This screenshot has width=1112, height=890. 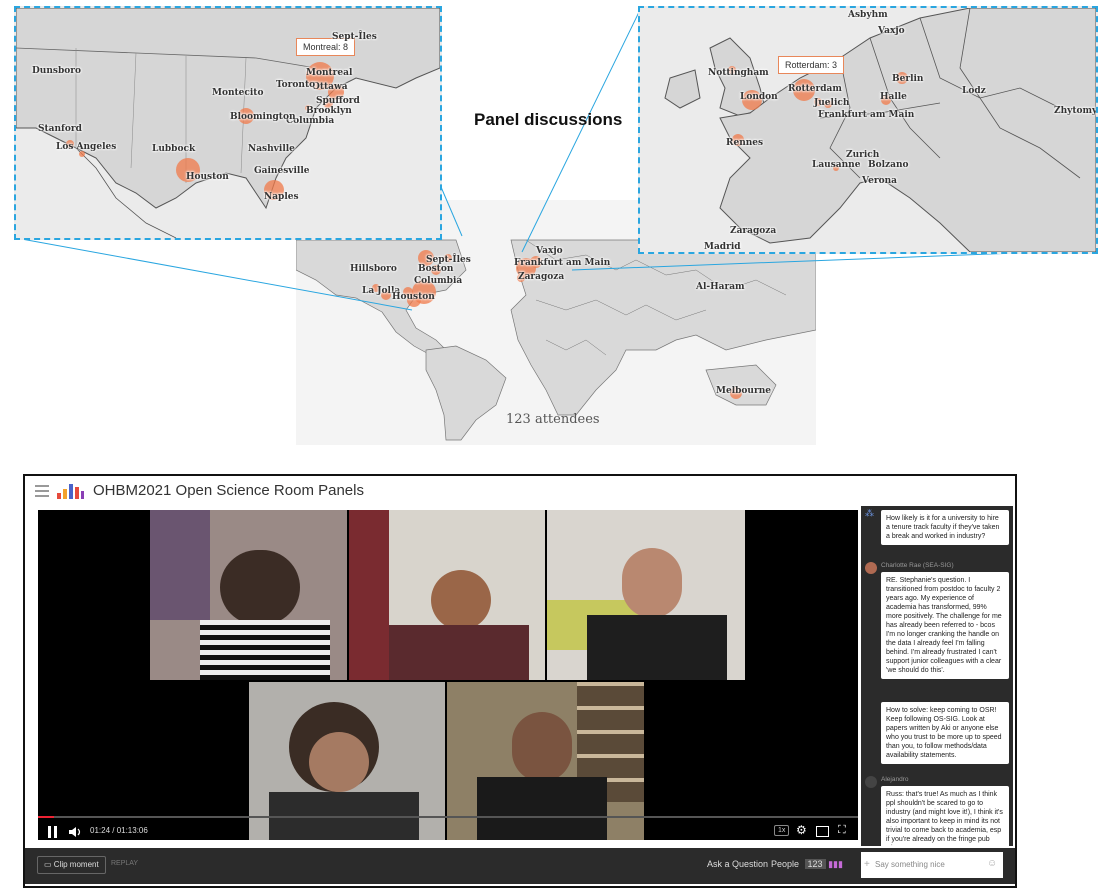 What do you see at coordinates (866, 115) in the screenshot?
I see `eu-city-label: Frankfurt am Main` at bounding box center [866, 115].